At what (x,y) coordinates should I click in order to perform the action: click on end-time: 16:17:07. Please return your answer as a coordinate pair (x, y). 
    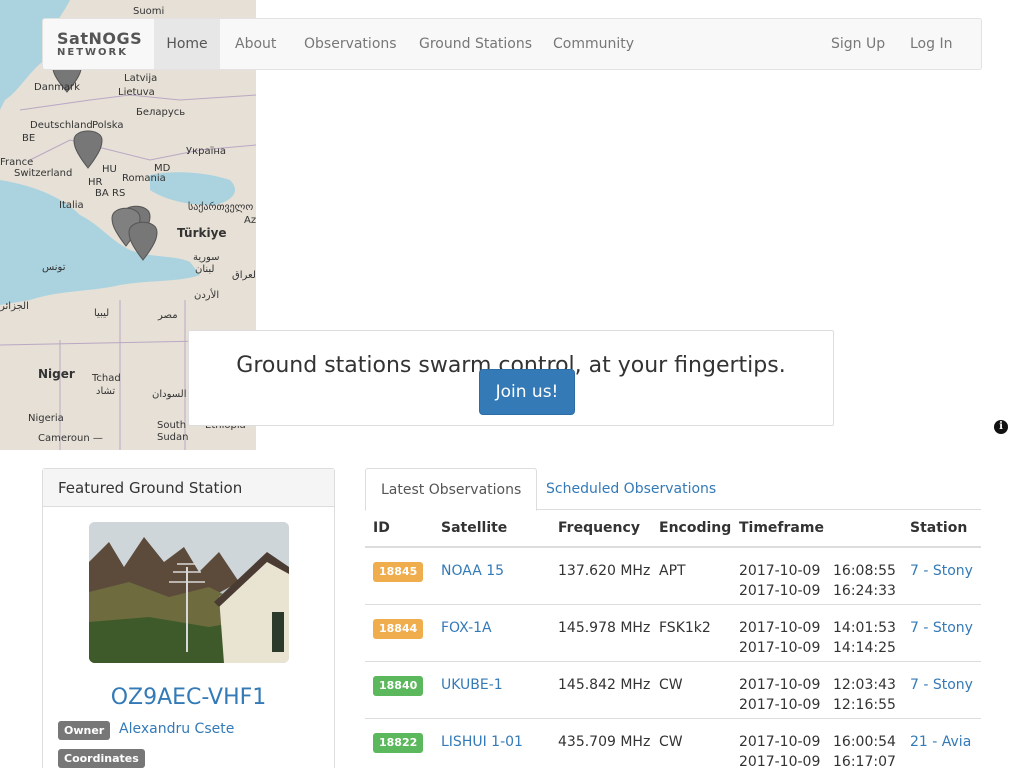
    Looking at the image, I should click on (864, 761).